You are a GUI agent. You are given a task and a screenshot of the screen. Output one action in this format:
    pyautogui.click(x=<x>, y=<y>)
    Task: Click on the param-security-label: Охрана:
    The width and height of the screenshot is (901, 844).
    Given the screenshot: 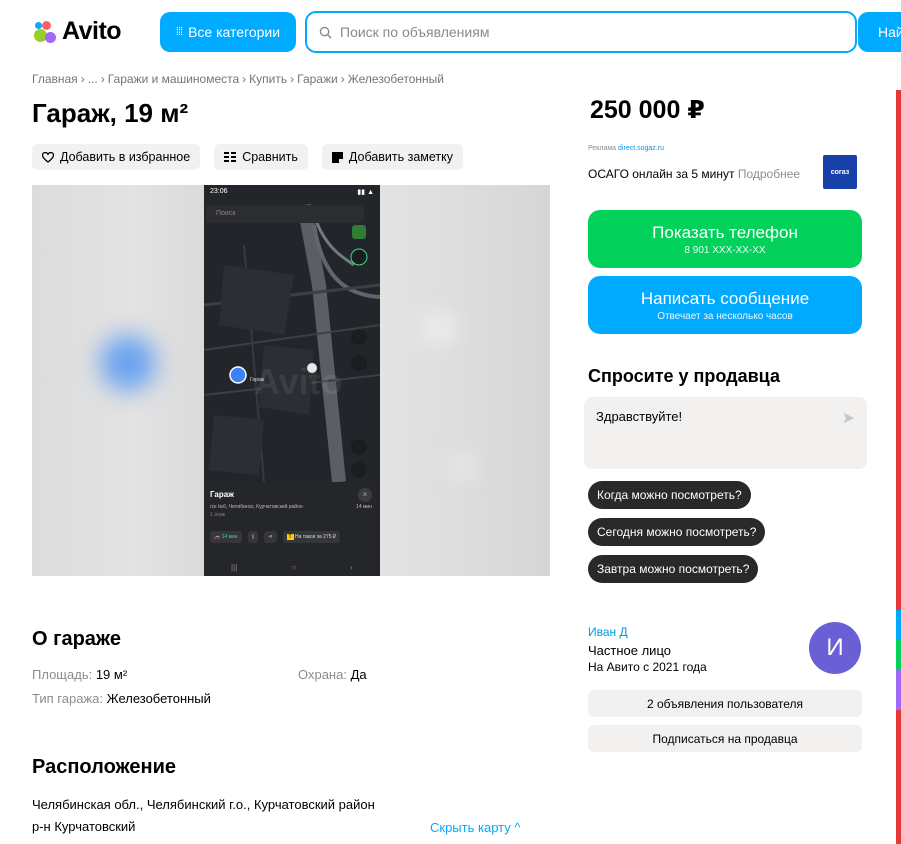 What is the action you would take?
    pyautogui.click(x=322, y=674)
    